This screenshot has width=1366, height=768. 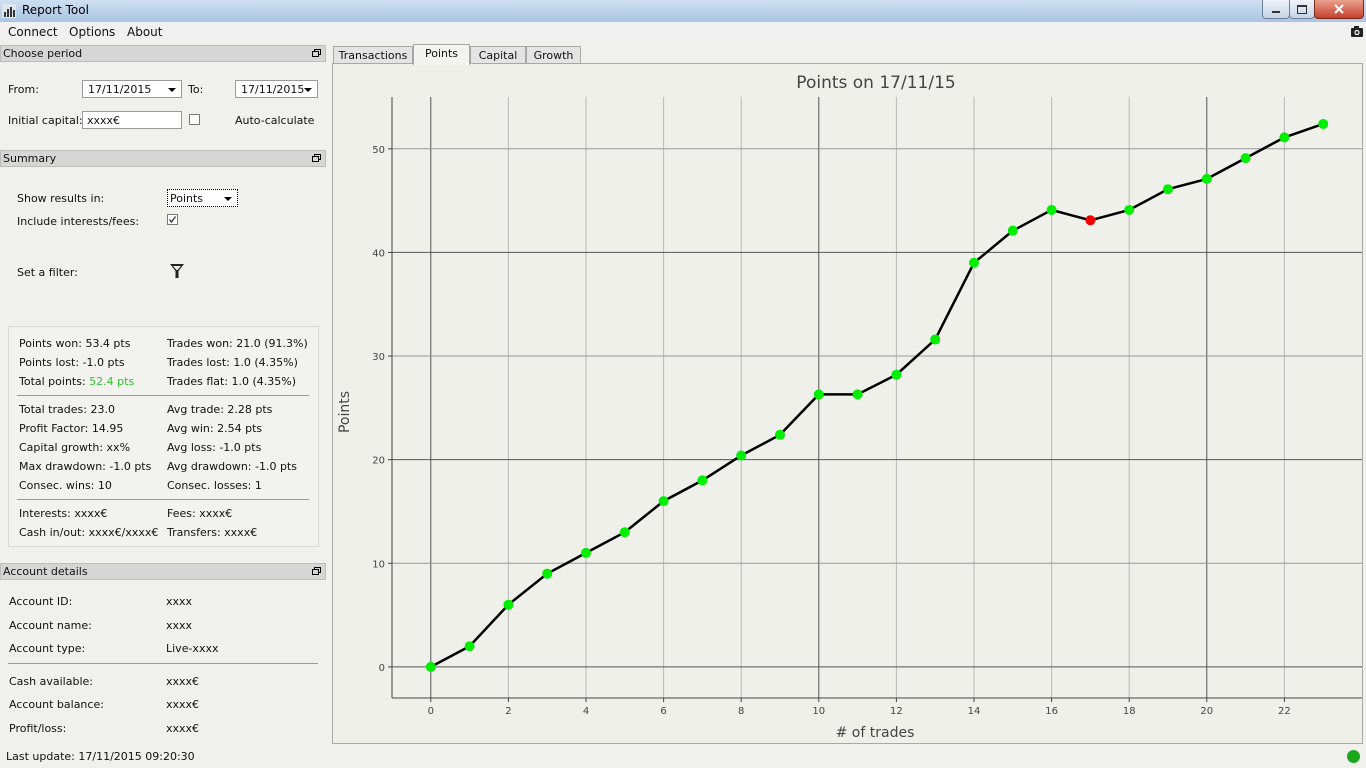 I want to click on set-filter-label: Set a filter:, so click(x=47, y=272).